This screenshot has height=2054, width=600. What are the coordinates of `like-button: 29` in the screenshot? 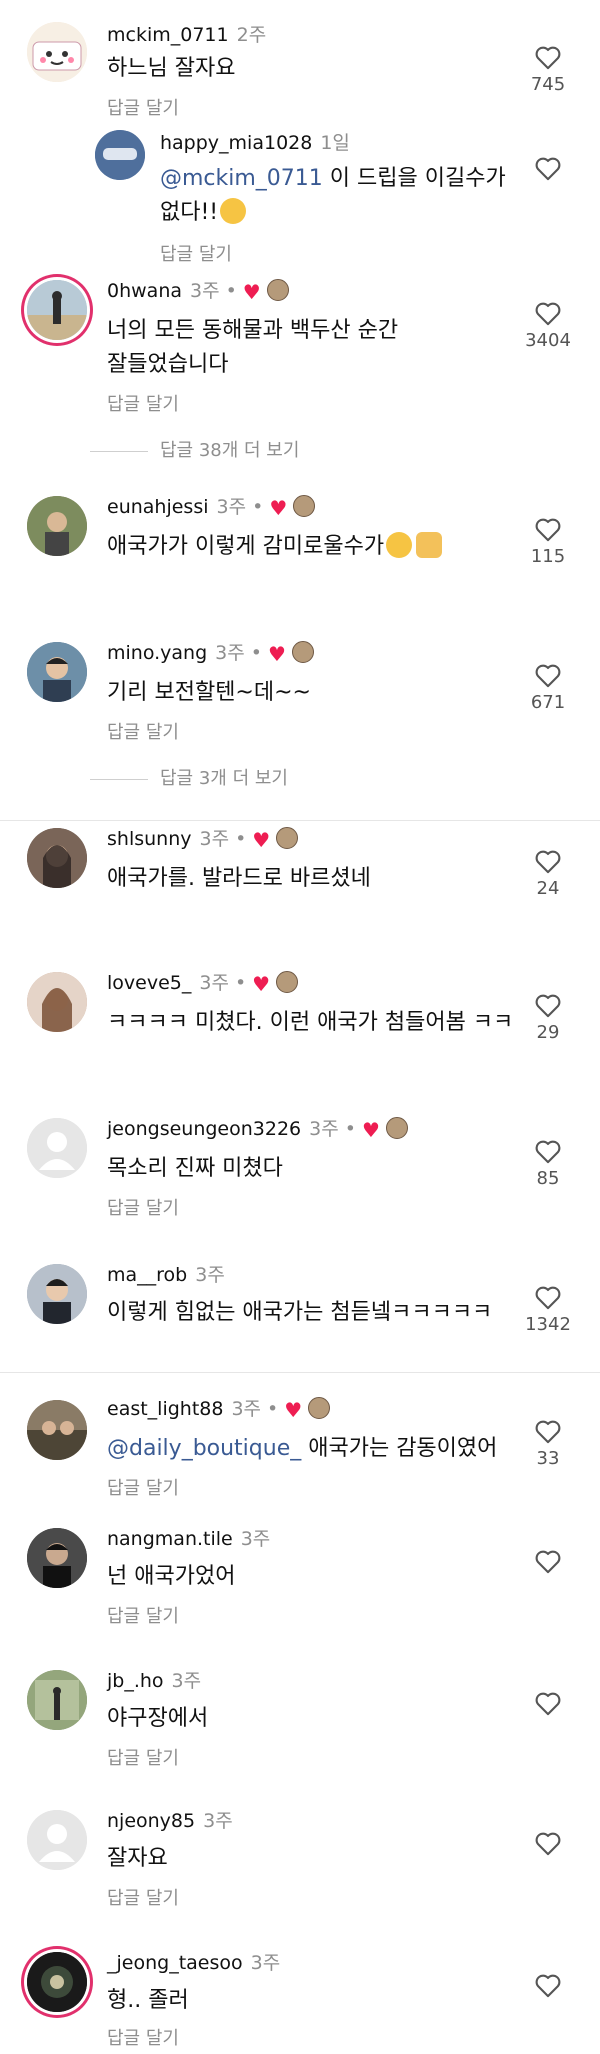 It's located at (548, 1017).